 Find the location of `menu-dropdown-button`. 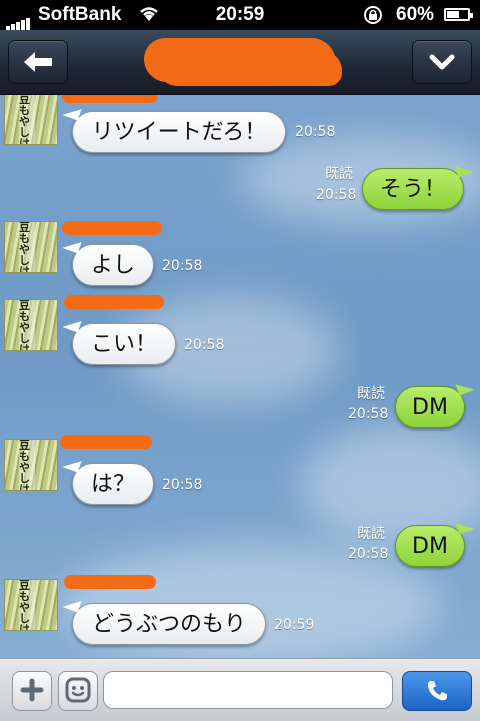

menu-dropdown-button is located at coordinates (442, 62).